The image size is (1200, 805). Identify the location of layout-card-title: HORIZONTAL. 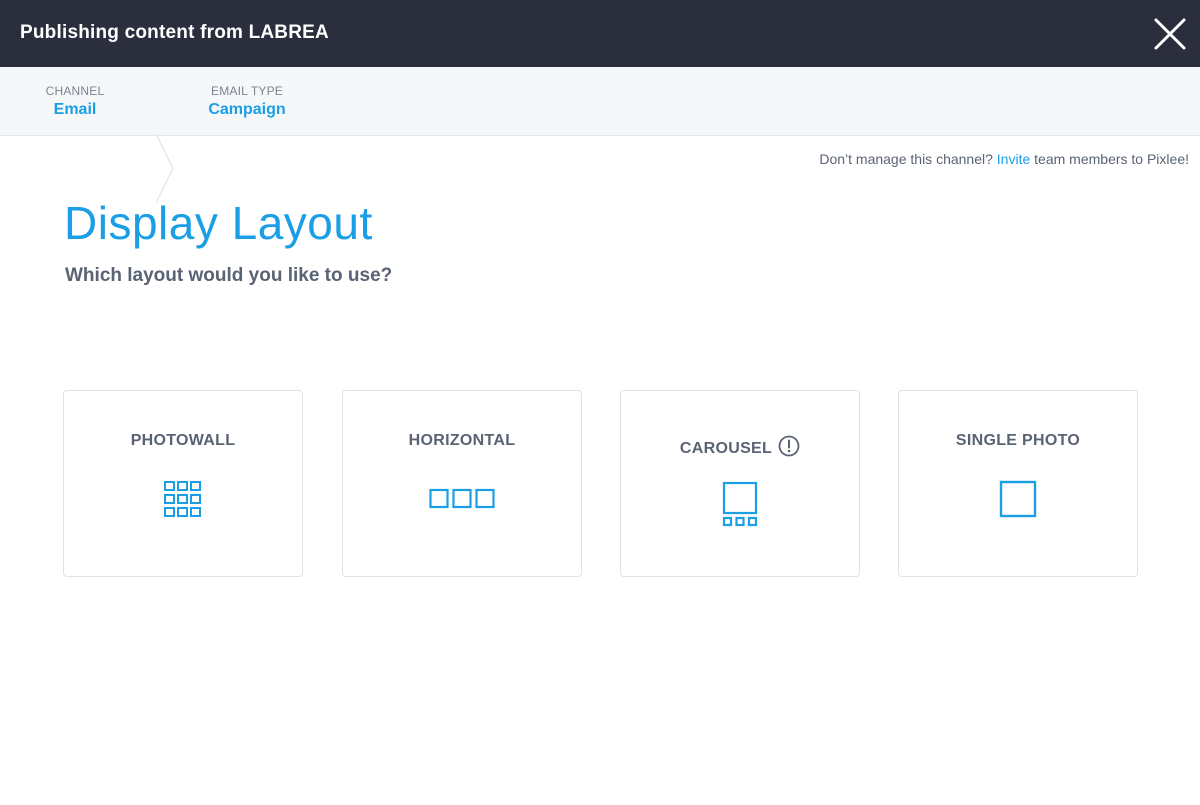
(462, 440).